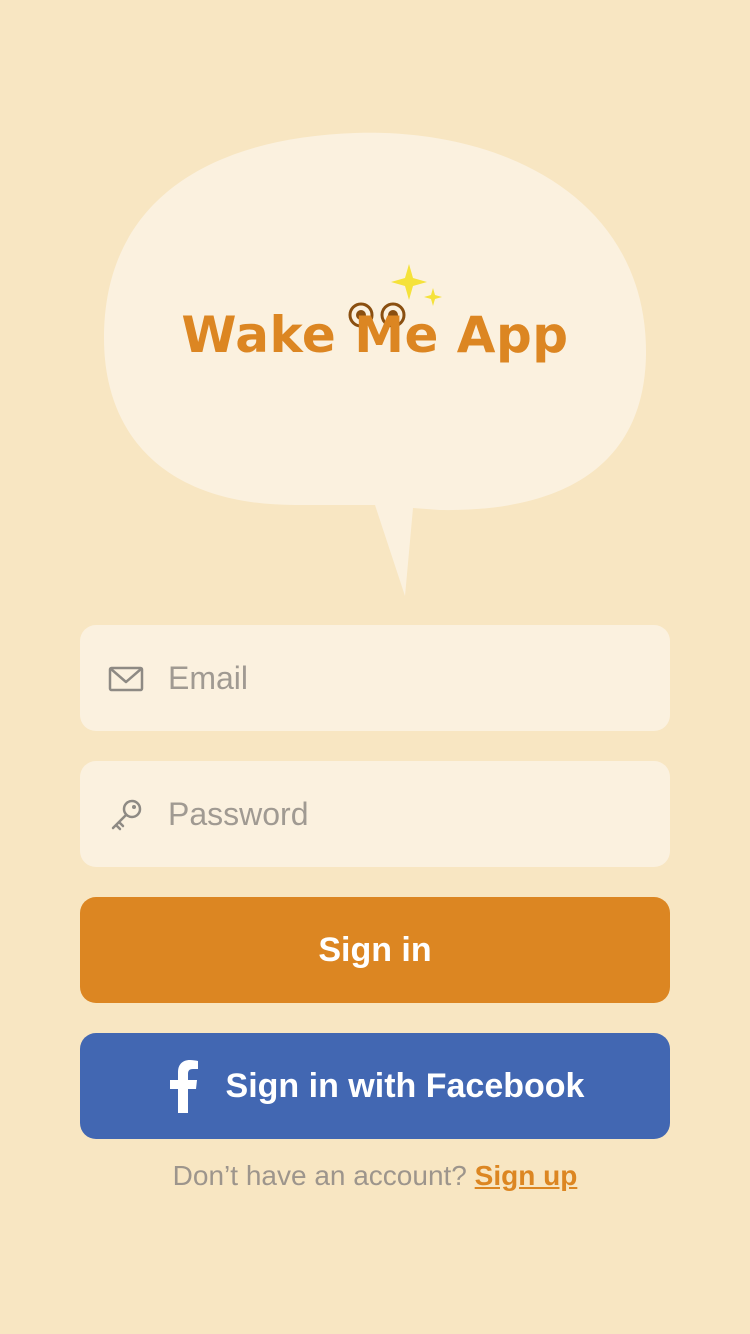  I want to click on facebook-sign-in-label: Sign in with Facebook, so click(405, 1085).